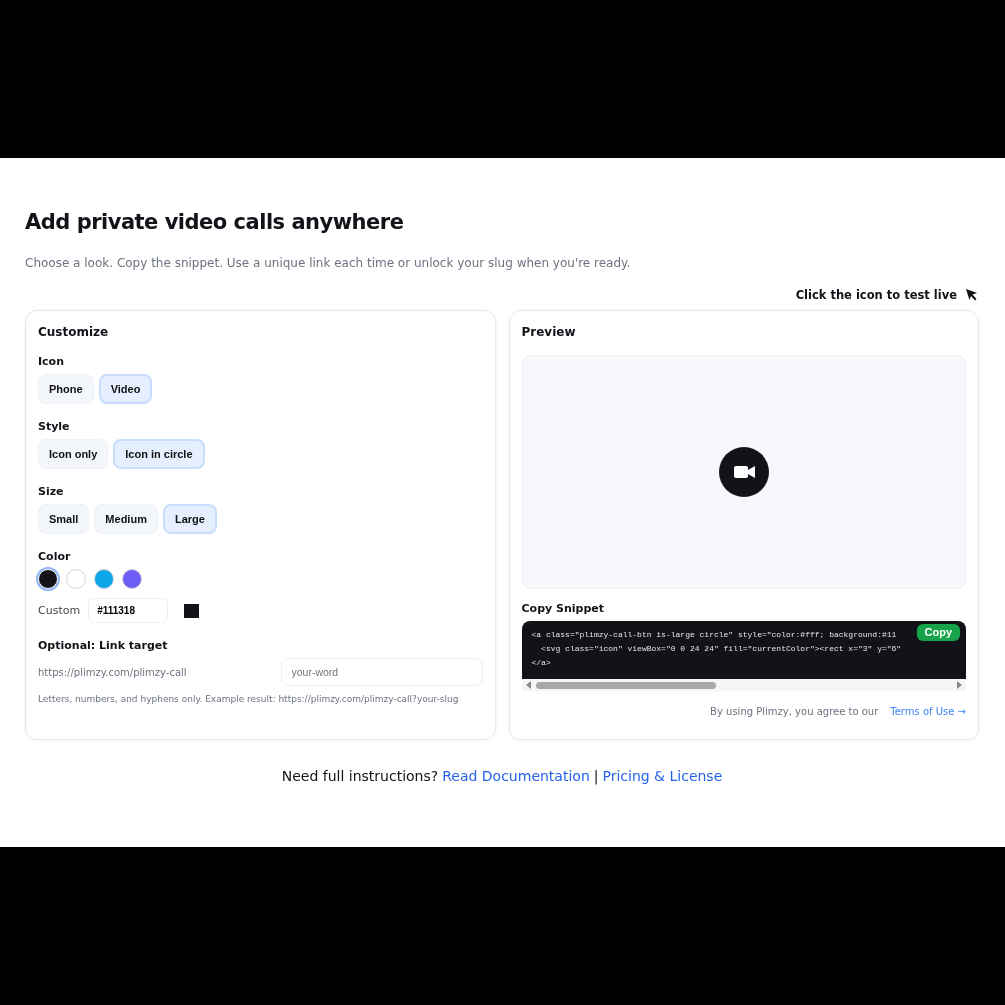 The height and width of the screenshot is (1005, 1005). Describe the element at coordinates (64, 519) in the screenshot. I see `option-button: Small` at that location.